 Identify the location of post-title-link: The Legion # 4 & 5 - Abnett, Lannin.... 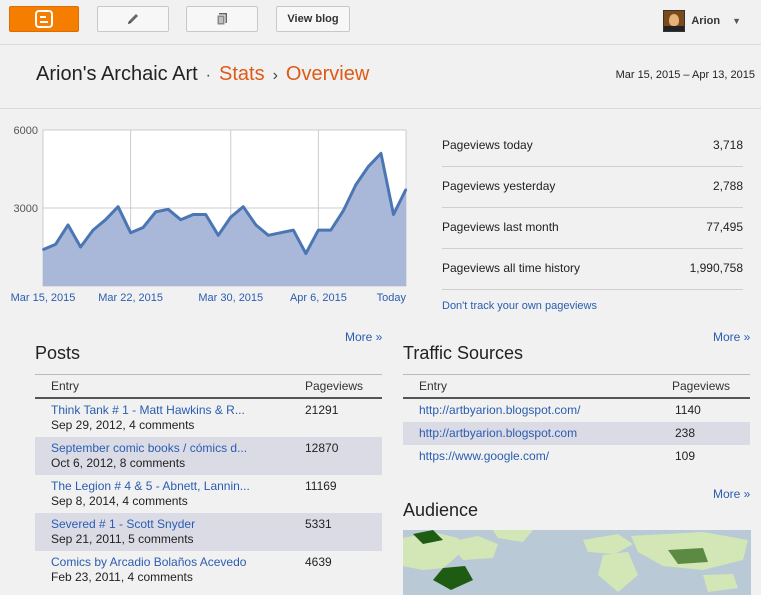
(161, 486).